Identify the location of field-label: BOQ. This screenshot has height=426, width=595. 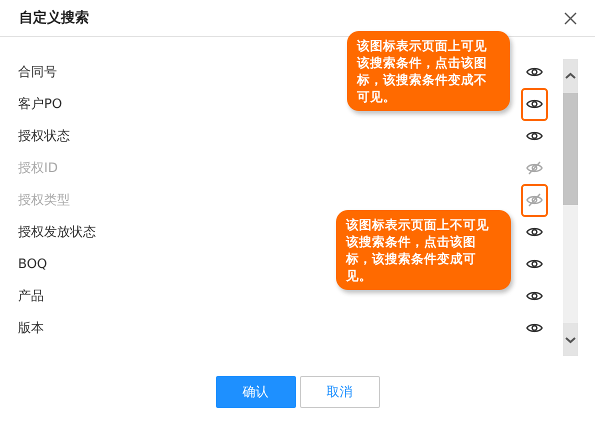
(33, 264).